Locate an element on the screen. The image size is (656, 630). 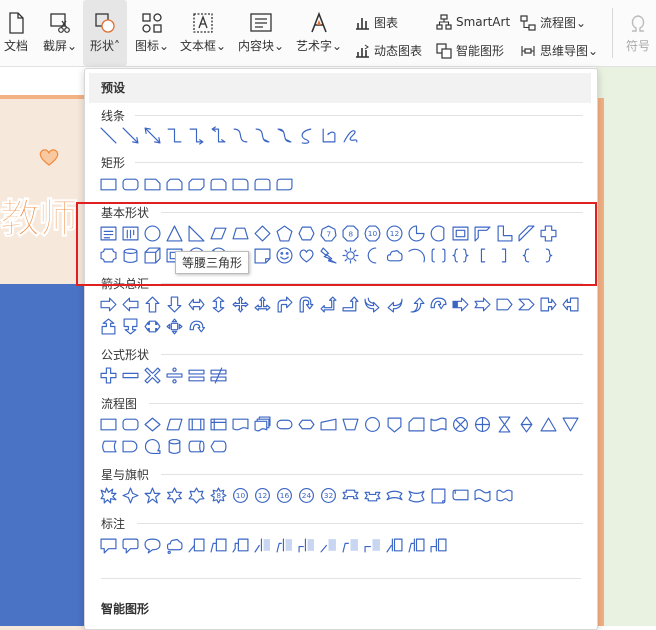
left-up-arrow-shape is located at coordinates (328, 304).